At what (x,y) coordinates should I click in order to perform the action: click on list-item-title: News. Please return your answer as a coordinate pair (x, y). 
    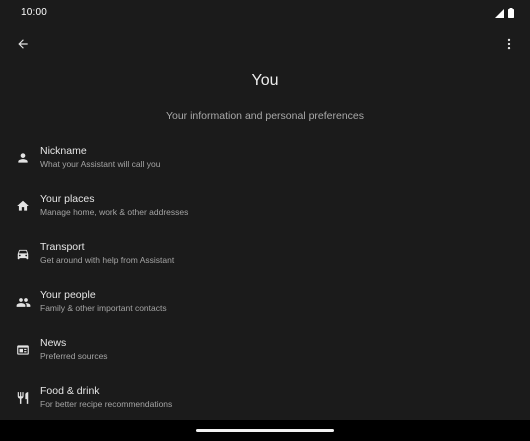
    Looking at the image, I should click on (53, 343).